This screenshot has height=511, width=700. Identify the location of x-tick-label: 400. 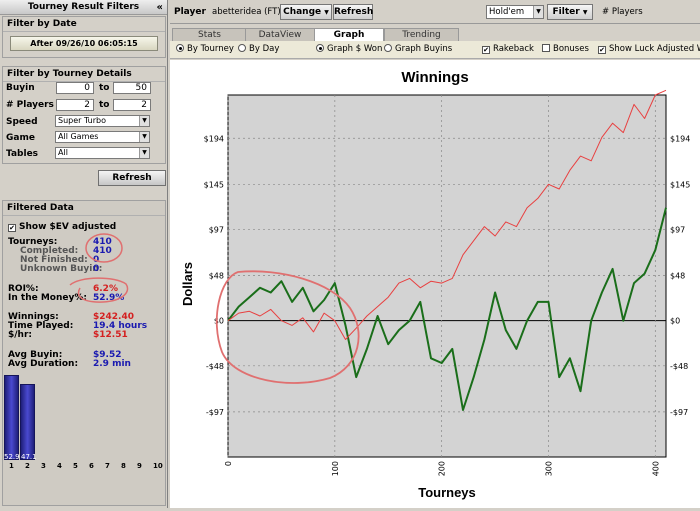
(655, 468).